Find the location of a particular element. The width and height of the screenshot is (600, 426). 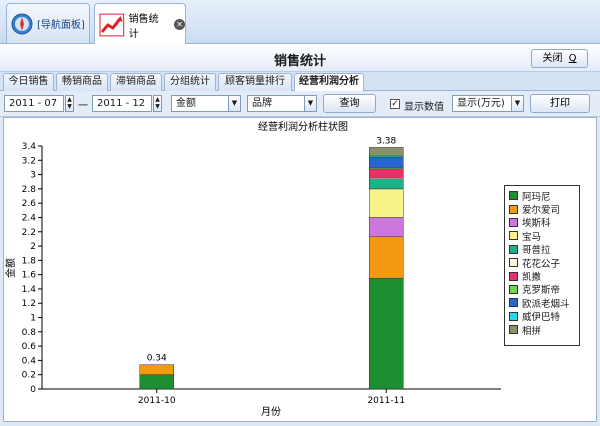

unit-select: 显示(万元) ▼ is located at coordinates (488, 103).